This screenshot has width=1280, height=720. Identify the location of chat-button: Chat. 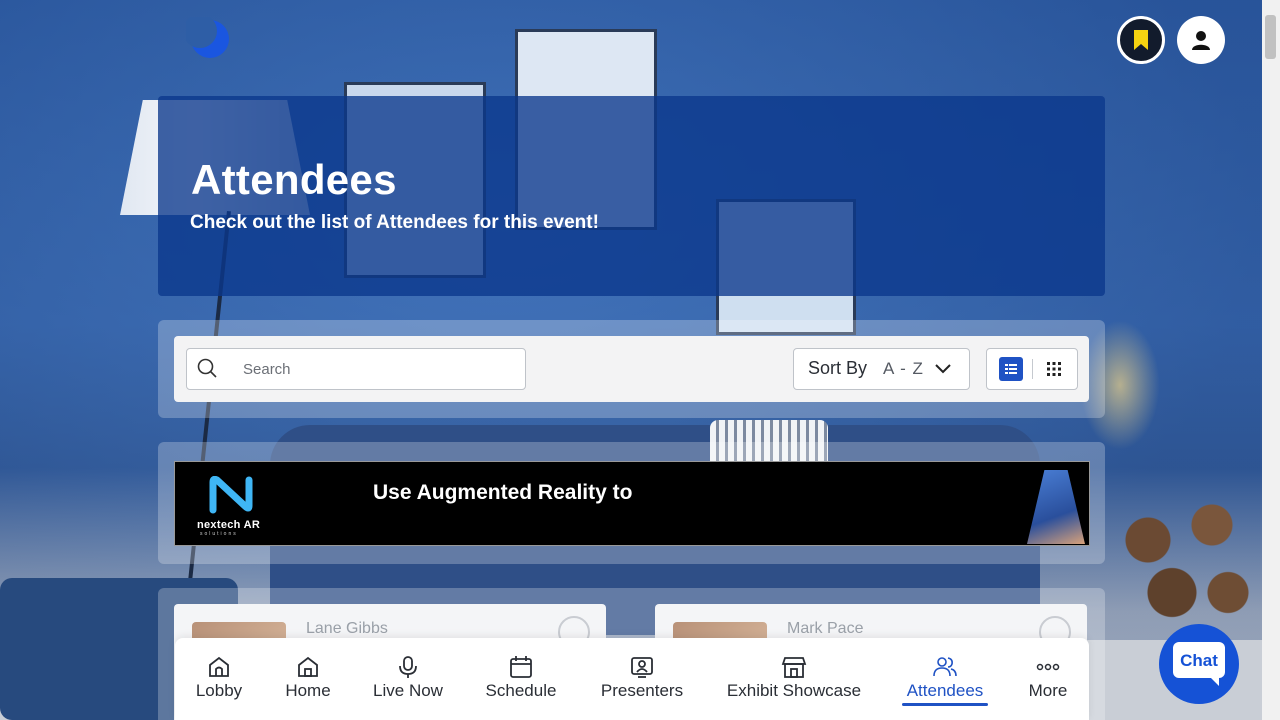
(1199, 664).